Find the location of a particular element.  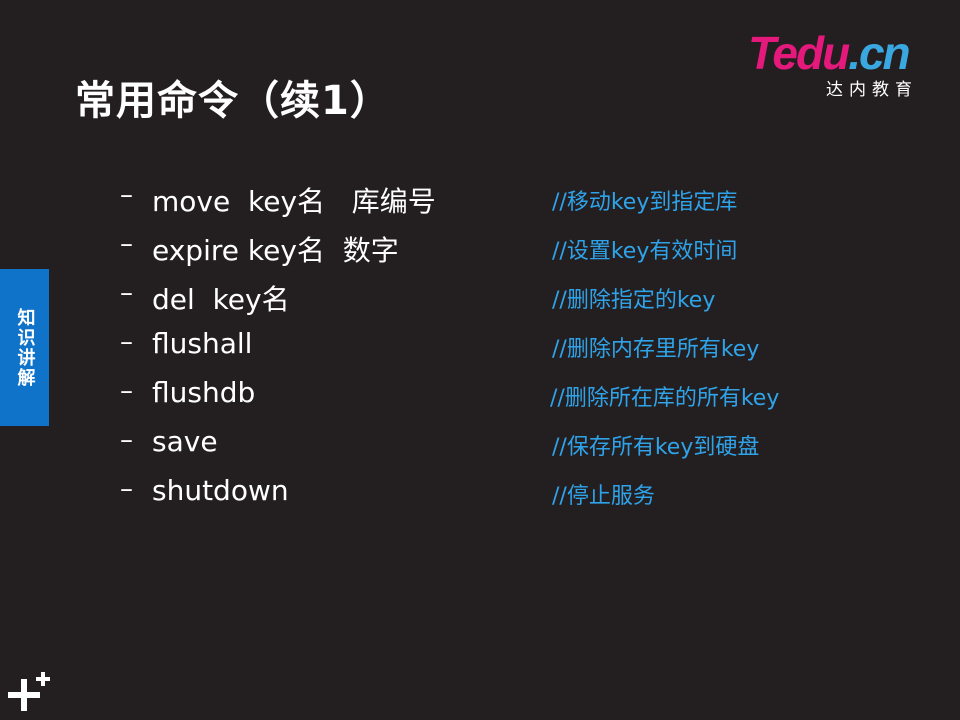

command-text: del key名 is located at coordinates (221, 299).